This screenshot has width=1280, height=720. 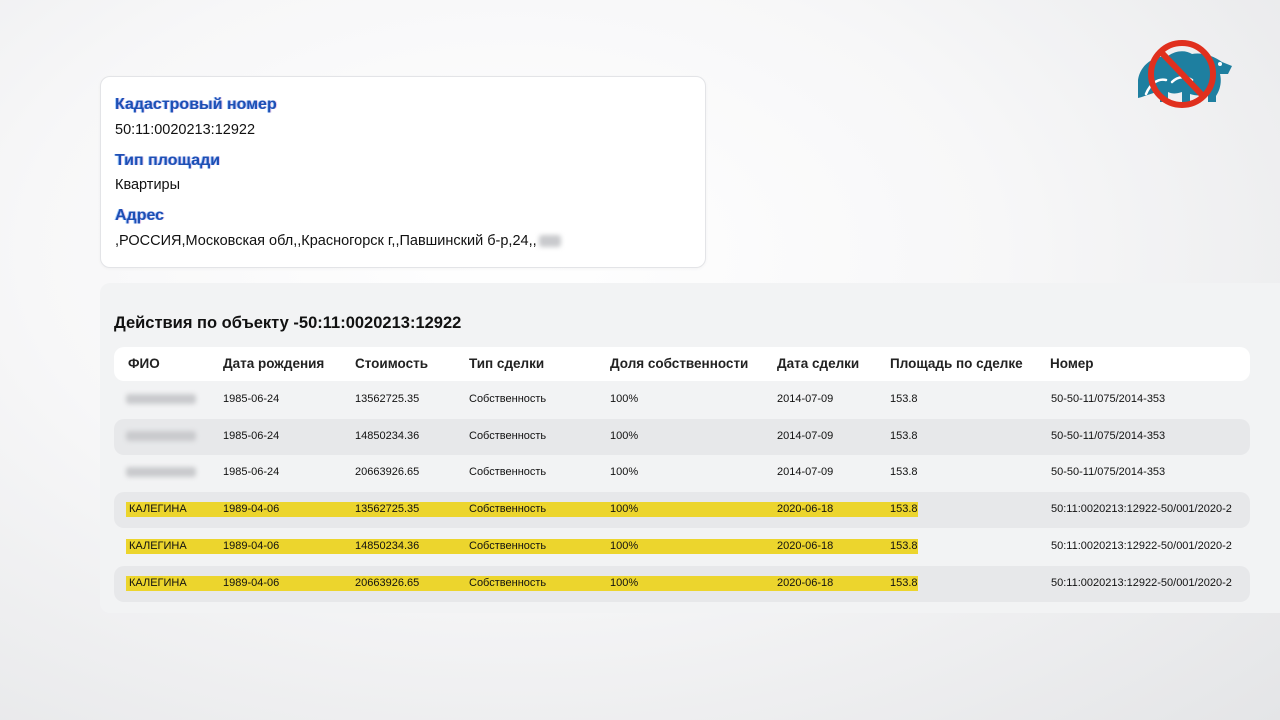 What do you see at coordinates (273, 363) in the screenshot?
I see `column-header-birth-date: Дата рождения` at bounding box center [273, 363].